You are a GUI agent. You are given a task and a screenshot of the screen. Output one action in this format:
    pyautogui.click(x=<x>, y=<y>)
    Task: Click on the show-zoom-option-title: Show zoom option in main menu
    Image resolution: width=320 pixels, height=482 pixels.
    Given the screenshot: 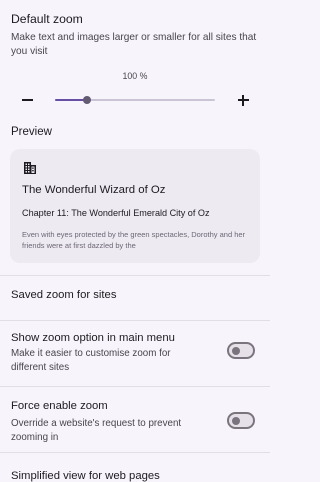 What is the action you would take?
    pyautogui.click(x=93, y=338)
    